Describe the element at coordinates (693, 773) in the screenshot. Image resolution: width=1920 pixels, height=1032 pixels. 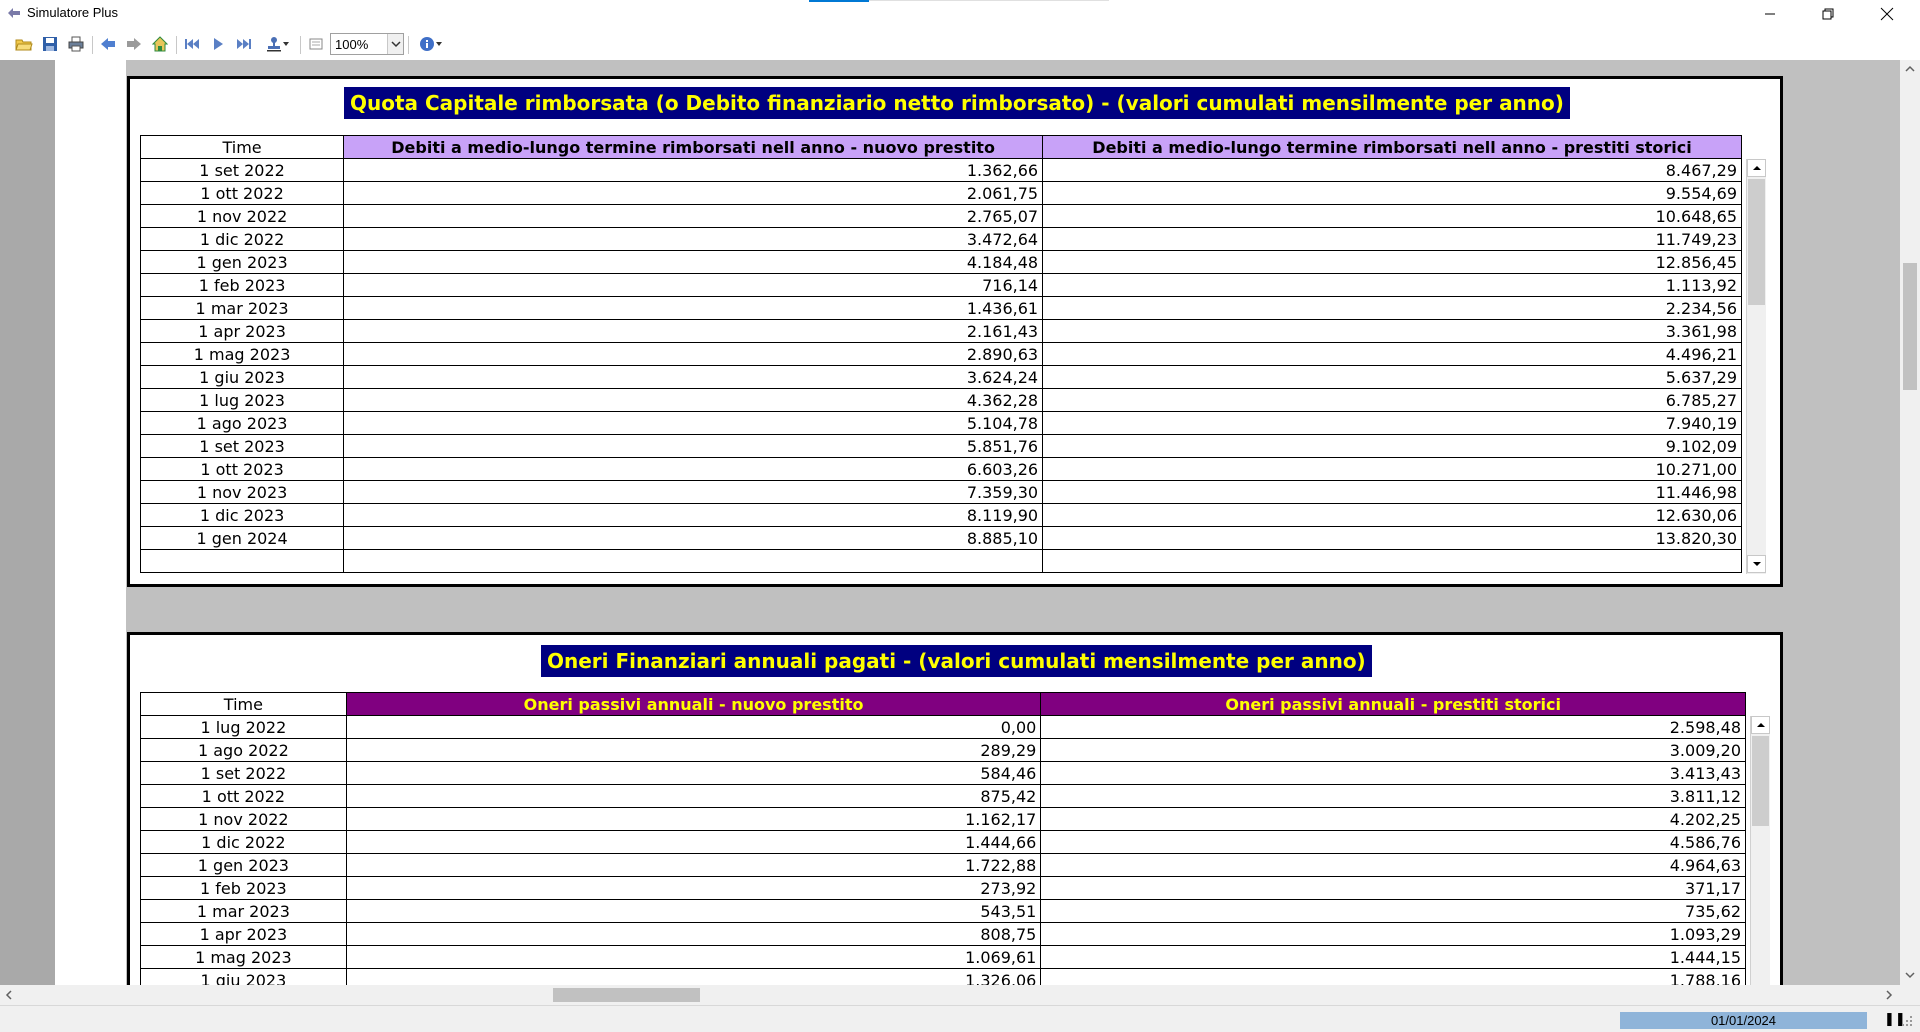
I see `cell-new-loan: 584,46` at that location.